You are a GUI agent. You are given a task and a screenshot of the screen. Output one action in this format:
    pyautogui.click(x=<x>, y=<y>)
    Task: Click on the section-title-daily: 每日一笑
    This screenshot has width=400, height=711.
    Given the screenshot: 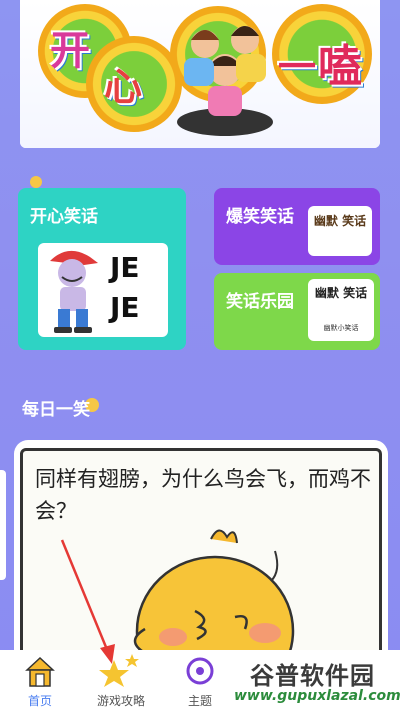 What is the action you would take?
    pyautogui.click(x=56, y=410)
    